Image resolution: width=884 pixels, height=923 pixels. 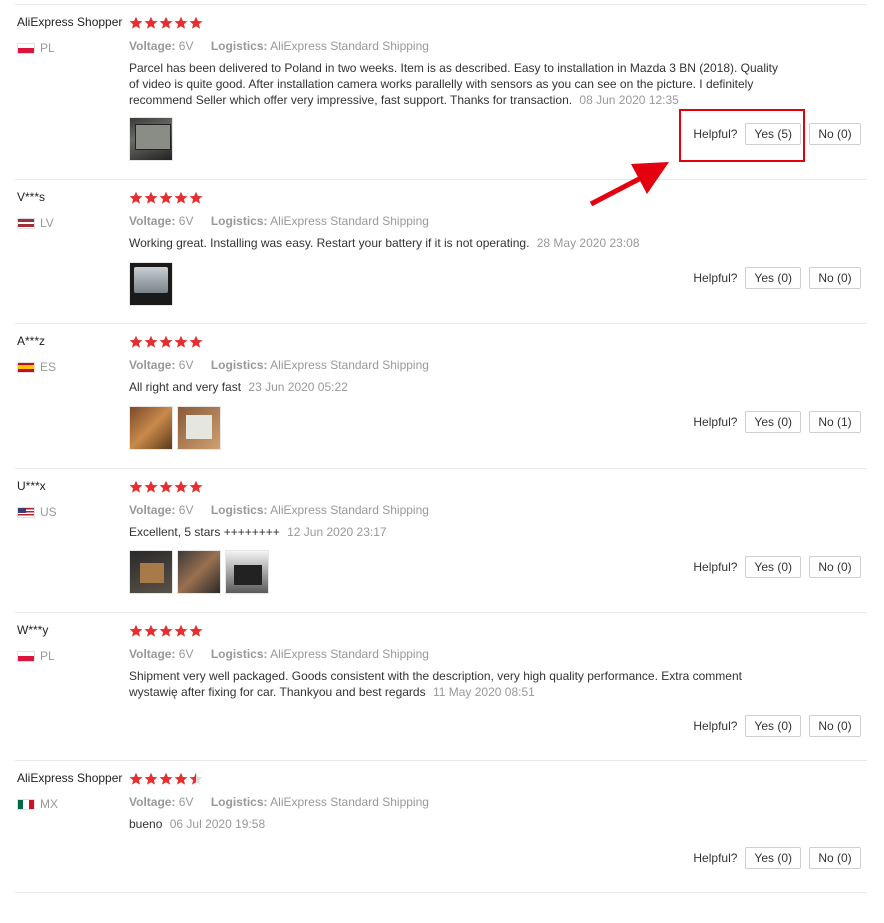 What do you see at coordinates (835, 422) in the screenshot?
I see `helpful-no-button: No (1)` at bounding box center [835, 422].